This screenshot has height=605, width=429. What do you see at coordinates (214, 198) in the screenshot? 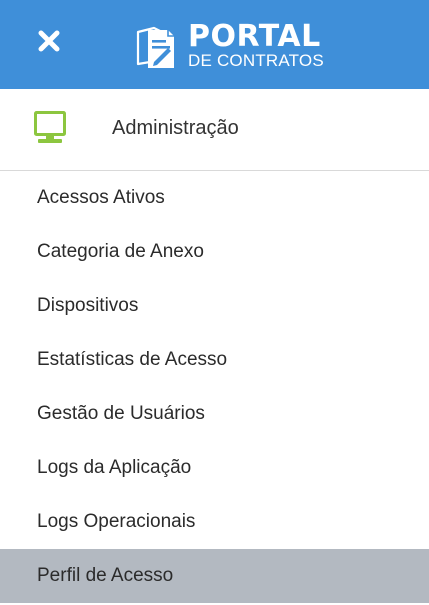
I see `menu-item-acessos-ativos: Acessos Ativos` at bounding box center [214, 198].